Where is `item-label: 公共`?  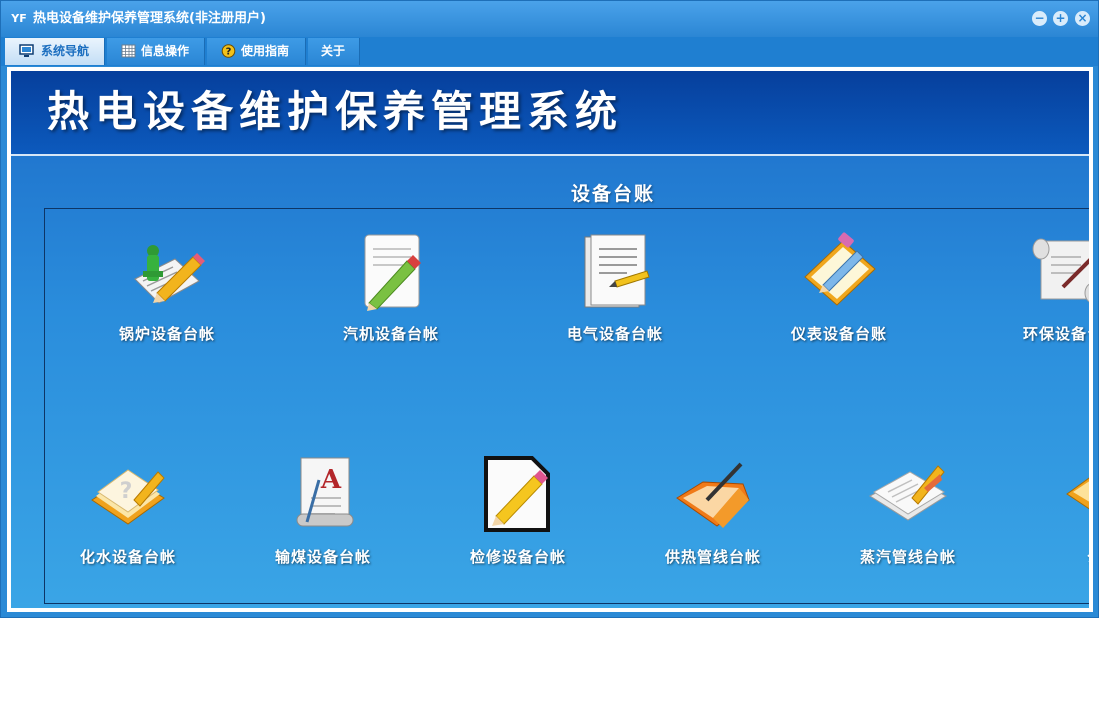
item-label: 公共 is located at coordinates (1061, 556).